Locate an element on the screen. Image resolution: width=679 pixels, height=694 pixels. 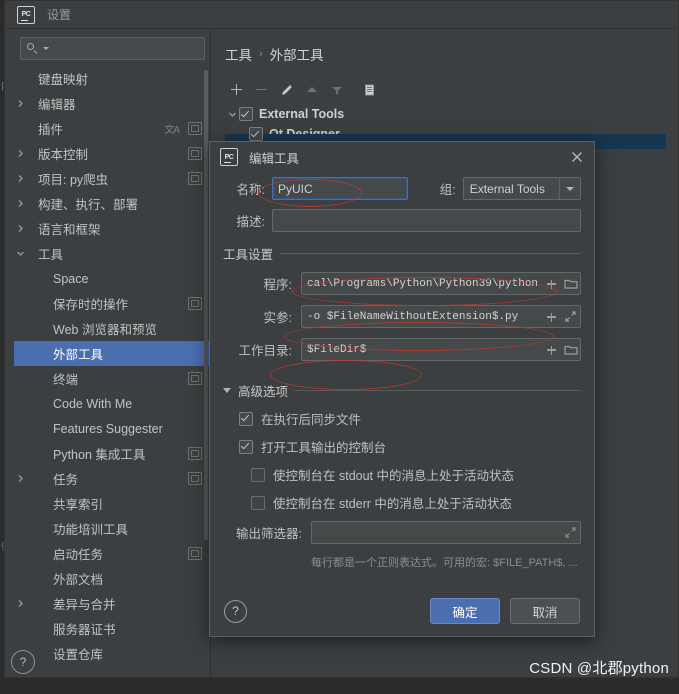
breadcrumb-current: 外部工具 is located at coordinates (296, 55).